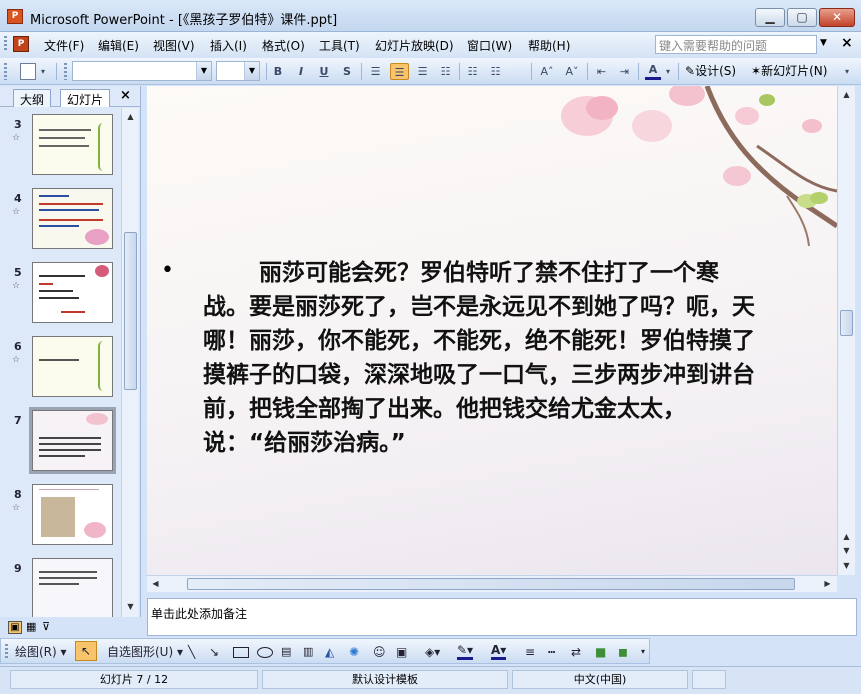 The width and height of the screenshot is (861, 694). Describe the element at coordinates (347, 71) in the screenshot. I see `shadow-button: S` at that location.